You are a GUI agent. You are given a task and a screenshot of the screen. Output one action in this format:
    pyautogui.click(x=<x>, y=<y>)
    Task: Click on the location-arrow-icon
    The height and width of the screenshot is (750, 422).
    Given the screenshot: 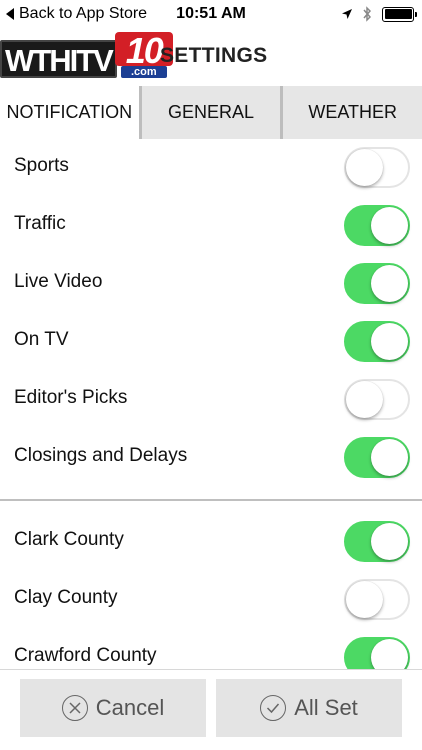 What is the action you would take?
    pyautogui.click(x=347, y=14)
    